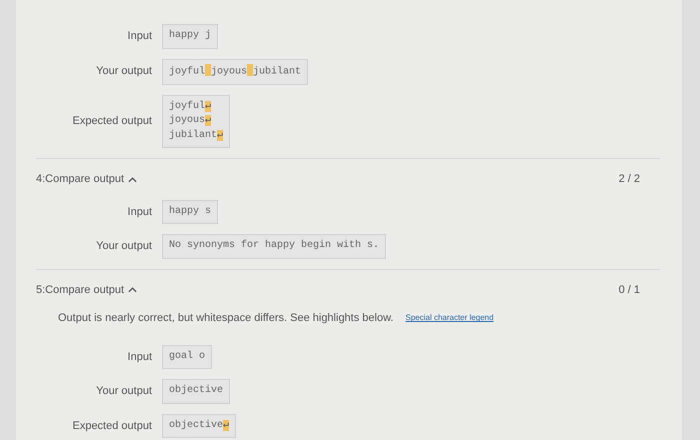 The height and width of the screenshot is (440, 700). I want to click on output-text: objective↵, so click(199, 426).